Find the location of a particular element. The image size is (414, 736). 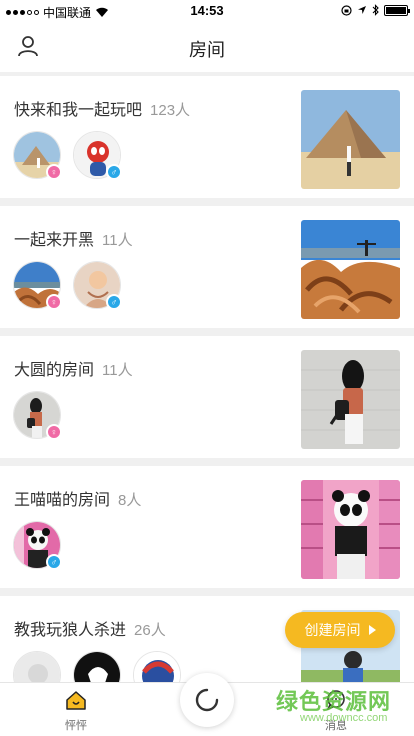

tab-home-label: 怦怦 is located at coordinates (76, 726).